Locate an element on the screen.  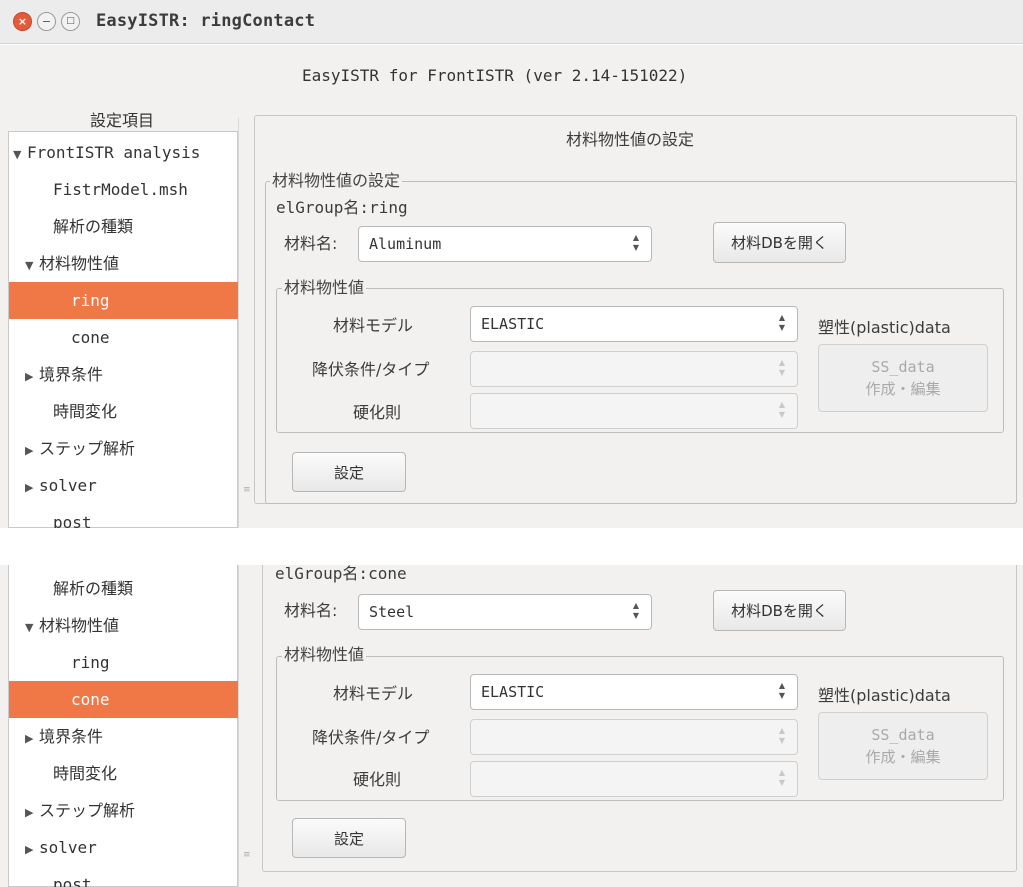
tree-item-label: FrontISTR analysis is located at coordinates (114, 152).